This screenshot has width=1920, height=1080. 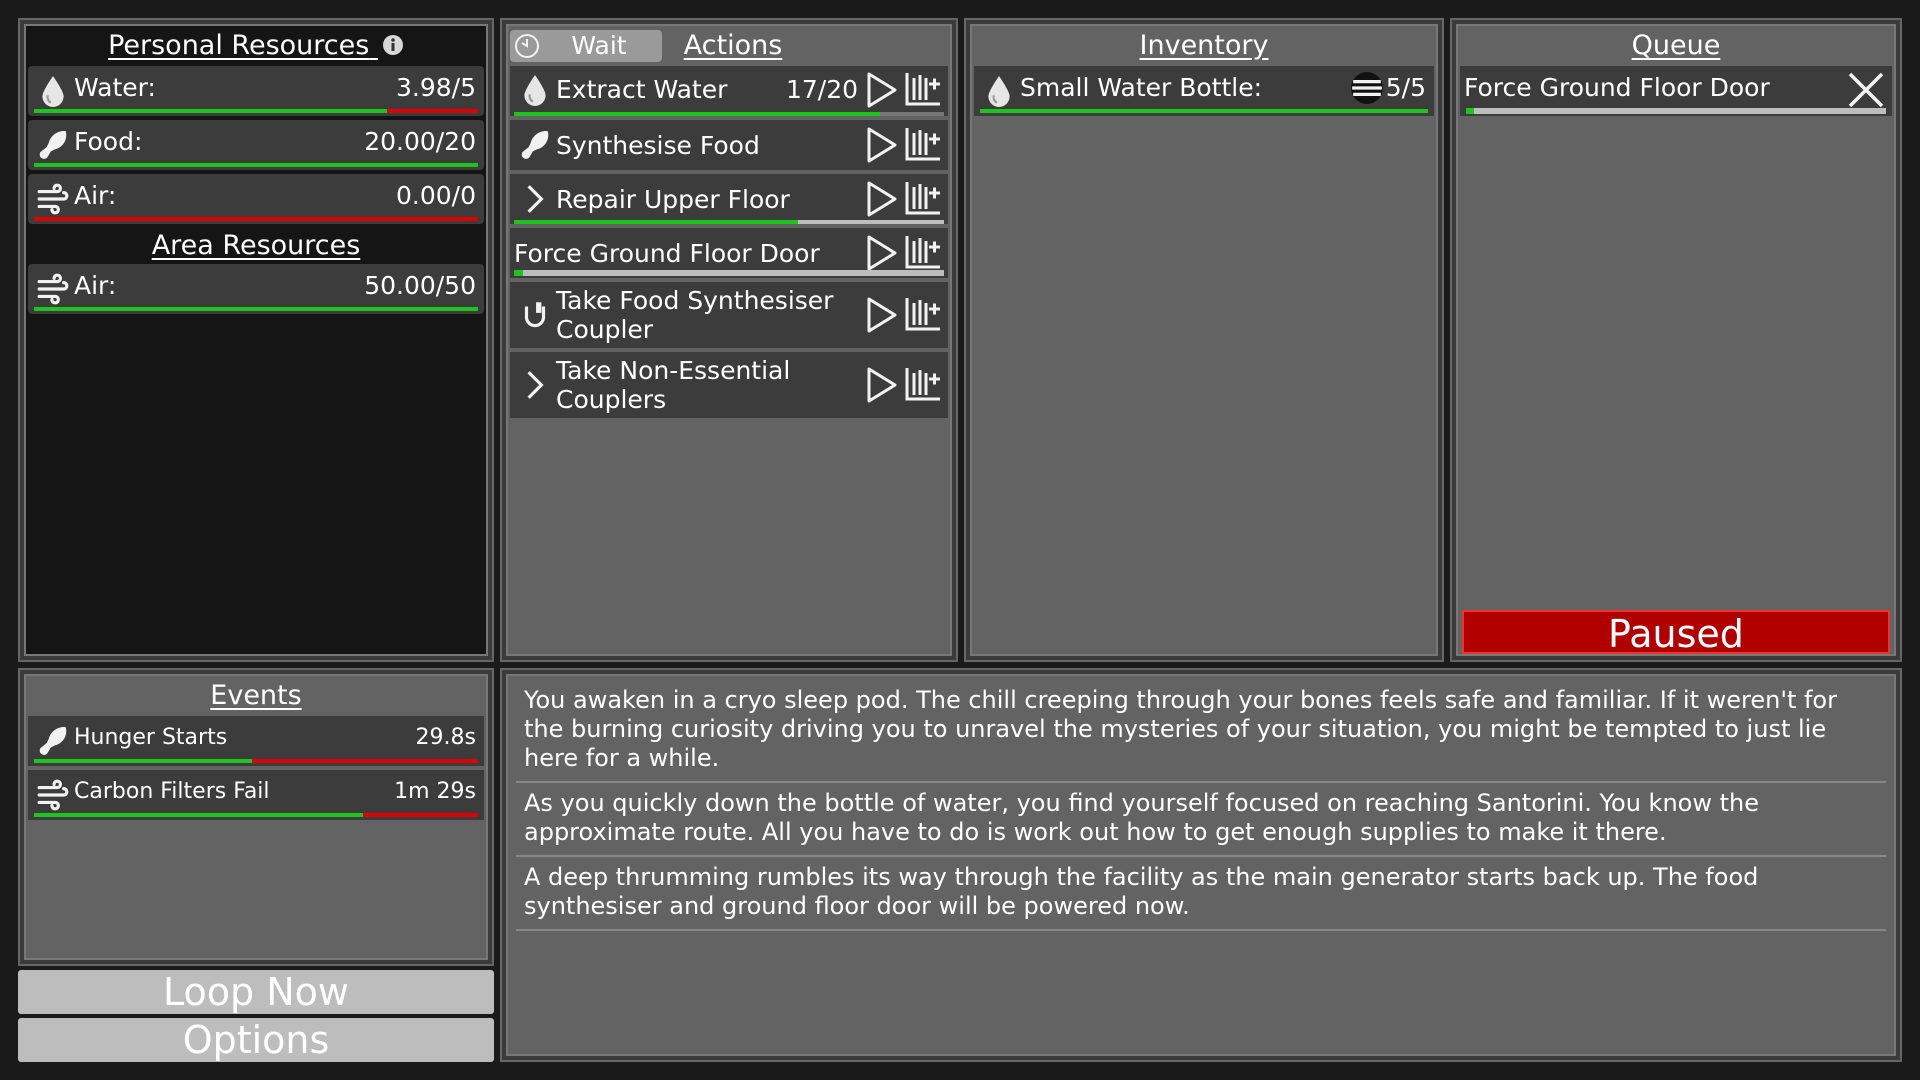 What do you see at coordinates (1676, 45) in the screenshot?
I see `queue-title: Queue` at bounding box center [1676, 45].